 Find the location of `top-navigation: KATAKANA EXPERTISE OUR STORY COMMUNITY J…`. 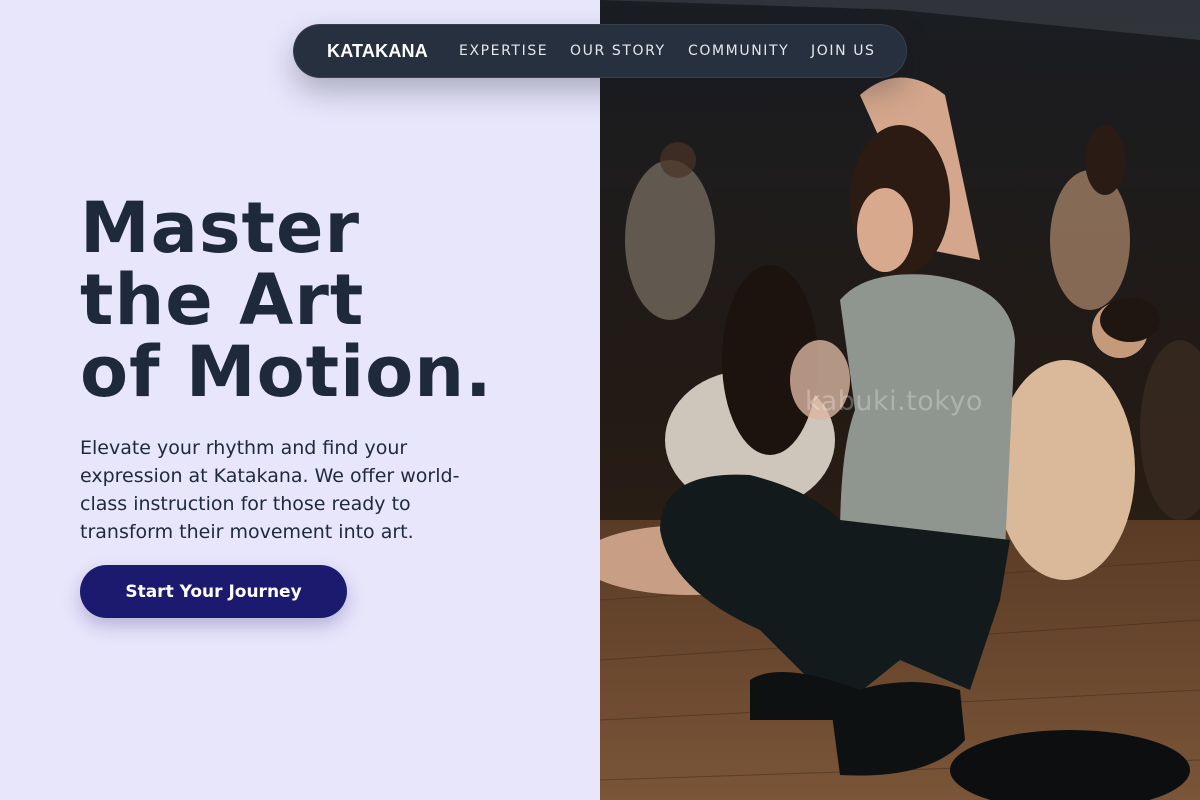

top-navigation: KATAKANA EXPERTISE OUR STORY COMMUNITY J… is located at coordinates (600, 51).